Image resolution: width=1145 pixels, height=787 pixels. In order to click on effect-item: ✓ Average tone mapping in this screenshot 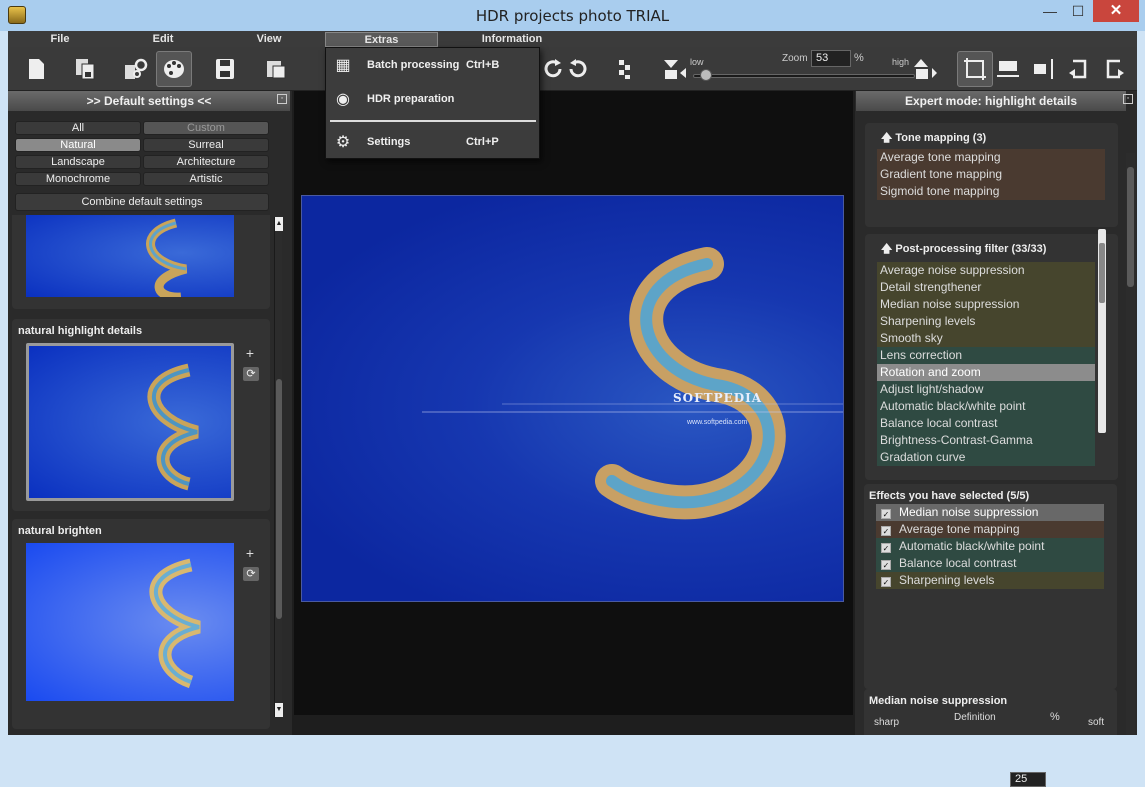, I will do `click(990, 529)`.